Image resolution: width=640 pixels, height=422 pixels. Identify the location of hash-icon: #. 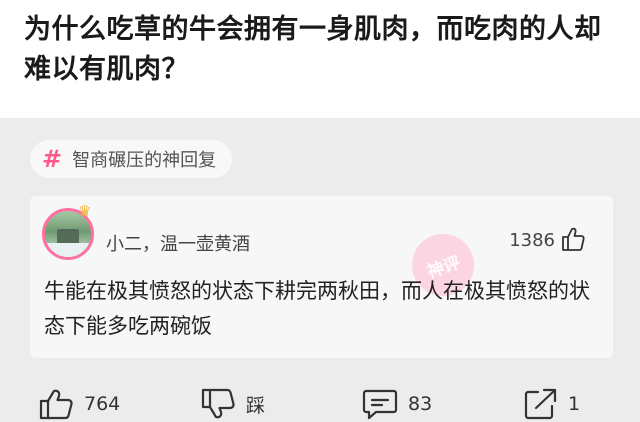
(52, 159).